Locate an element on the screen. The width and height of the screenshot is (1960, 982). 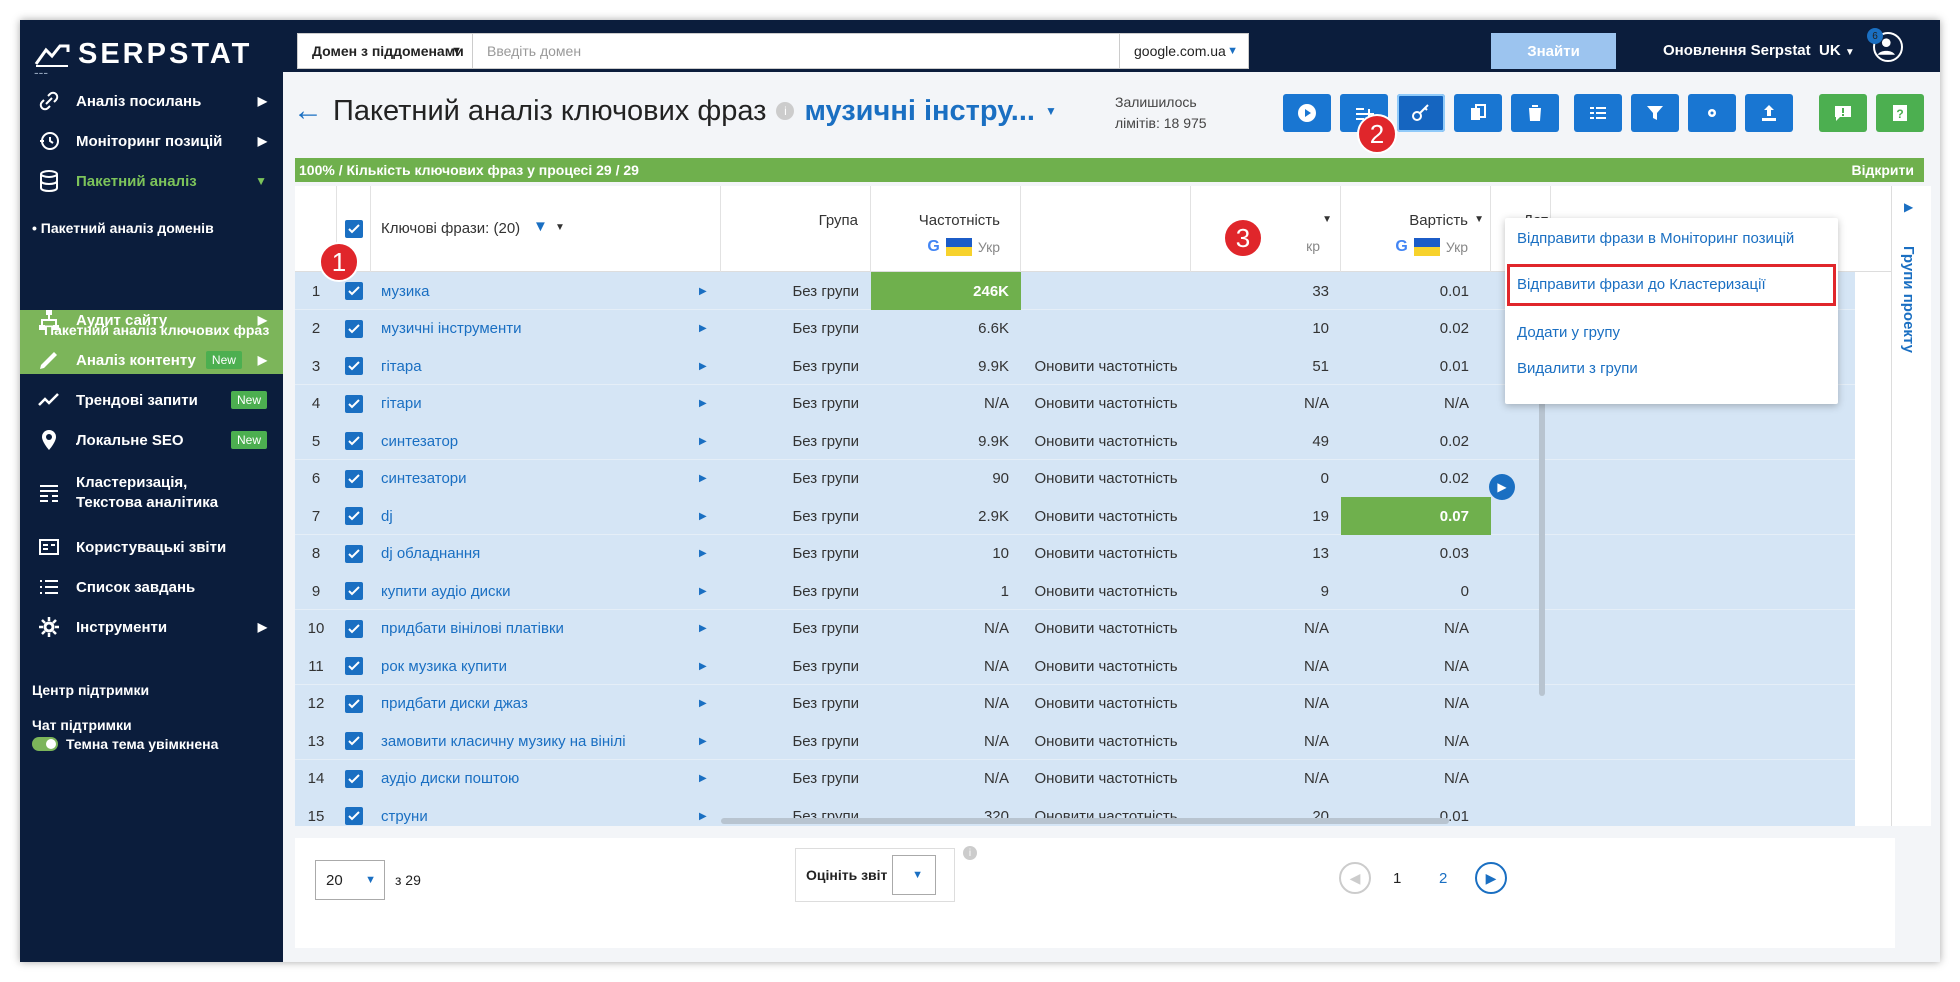
keyword-link: замовити класичну музику на вінілі is located at coordinates (535, 741).